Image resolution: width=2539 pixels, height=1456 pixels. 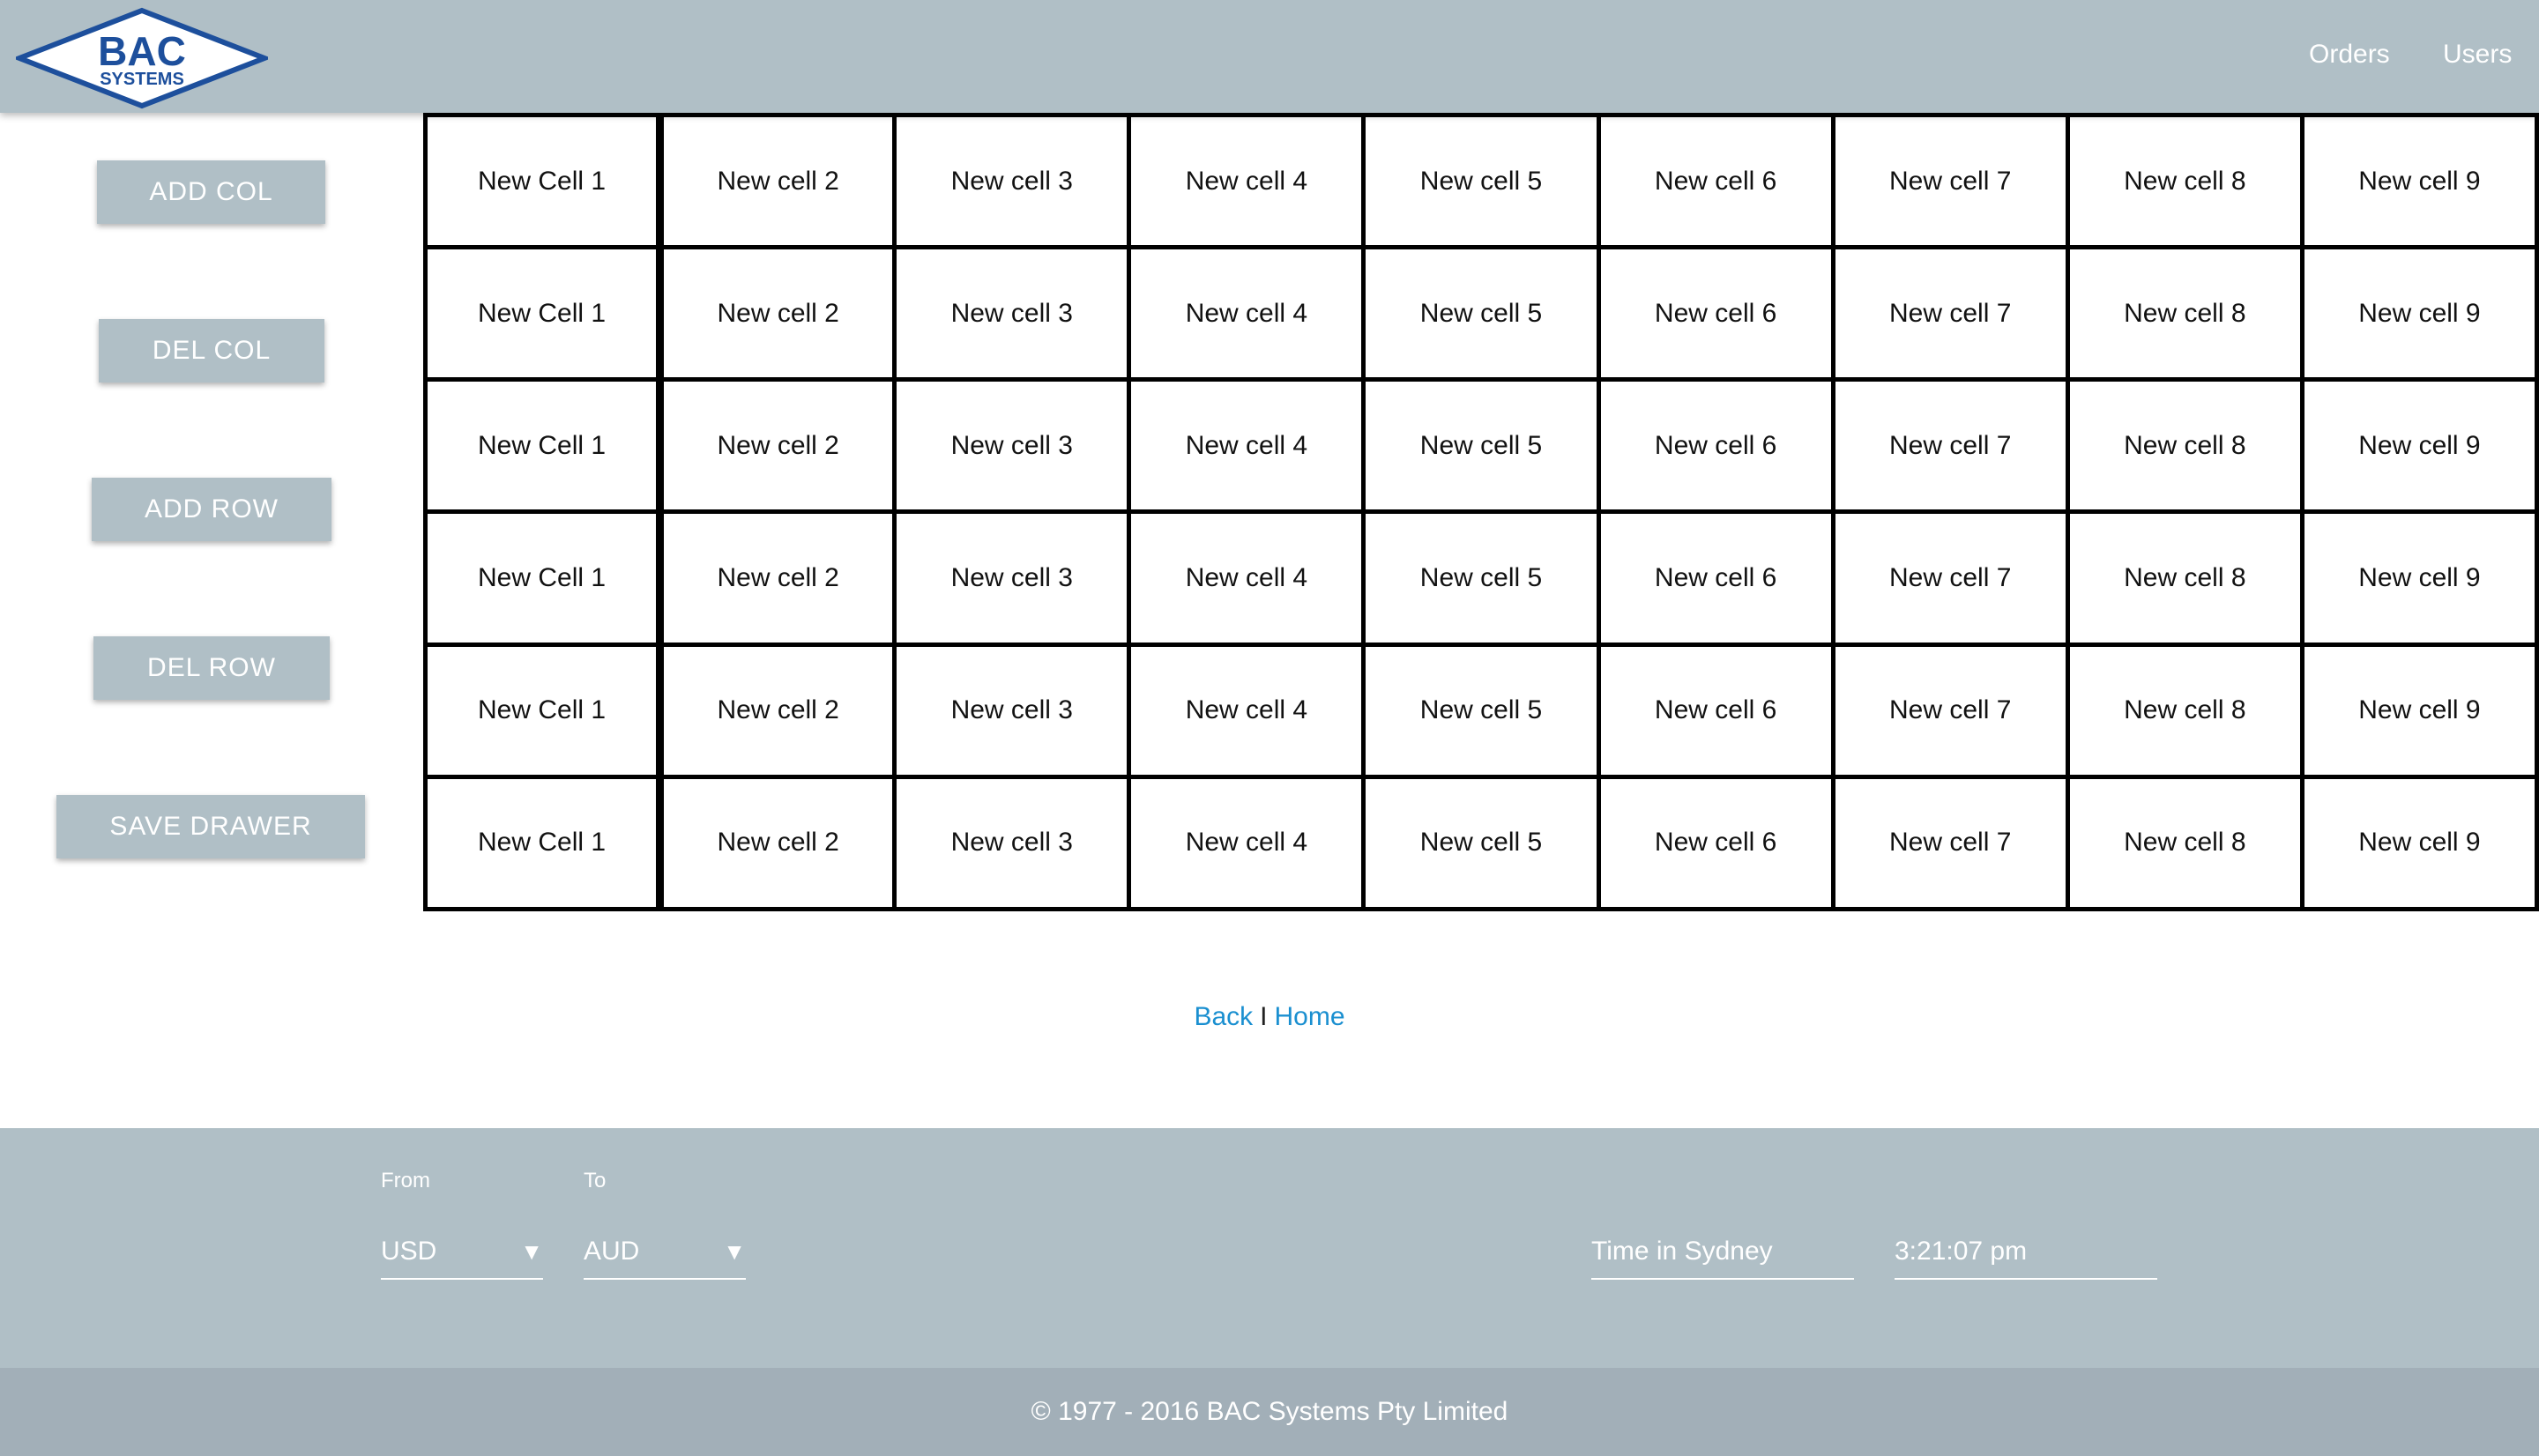 What do you see at coordinates (211, 668) in the screenshot?
I see `del-row-button: DEL ROW` at bounding box center [211, 668].